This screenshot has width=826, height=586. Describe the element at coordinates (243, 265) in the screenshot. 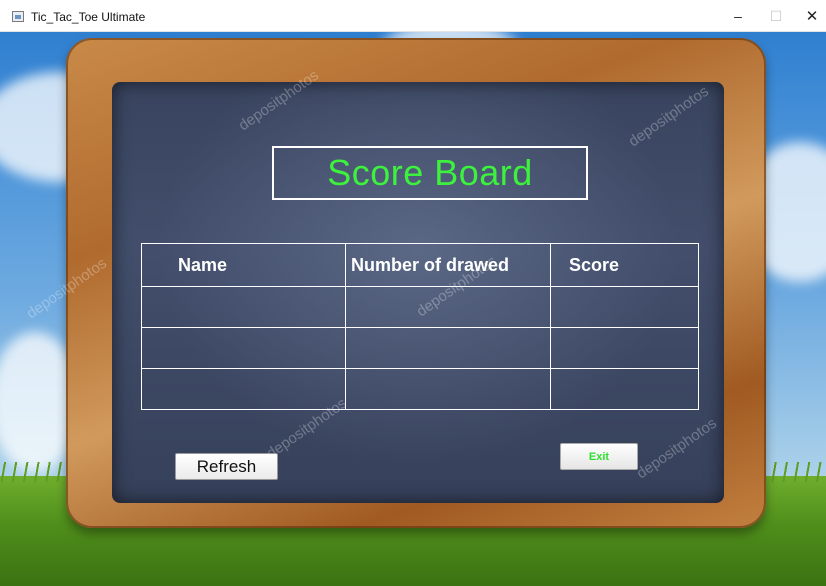

I see `column-header-name: Name` at that location.